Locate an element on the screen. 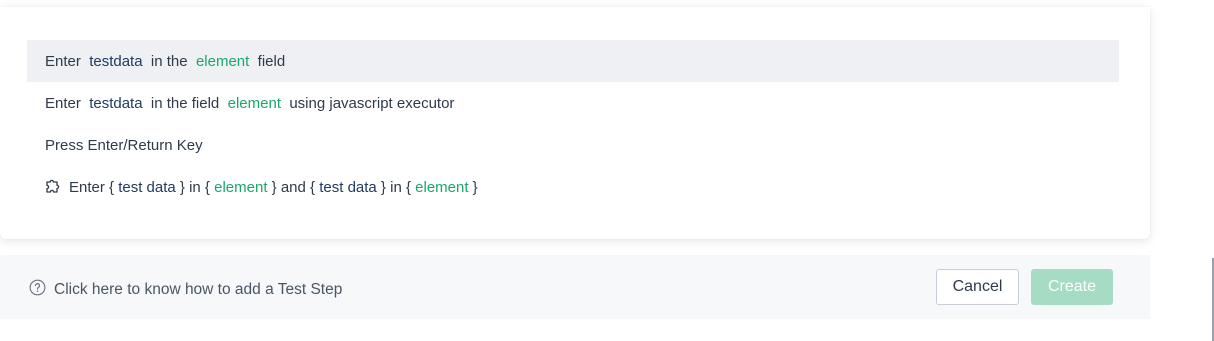 This screenshot has width=1214, height=341. option-text: } and { is located at coordinates (293, 187).